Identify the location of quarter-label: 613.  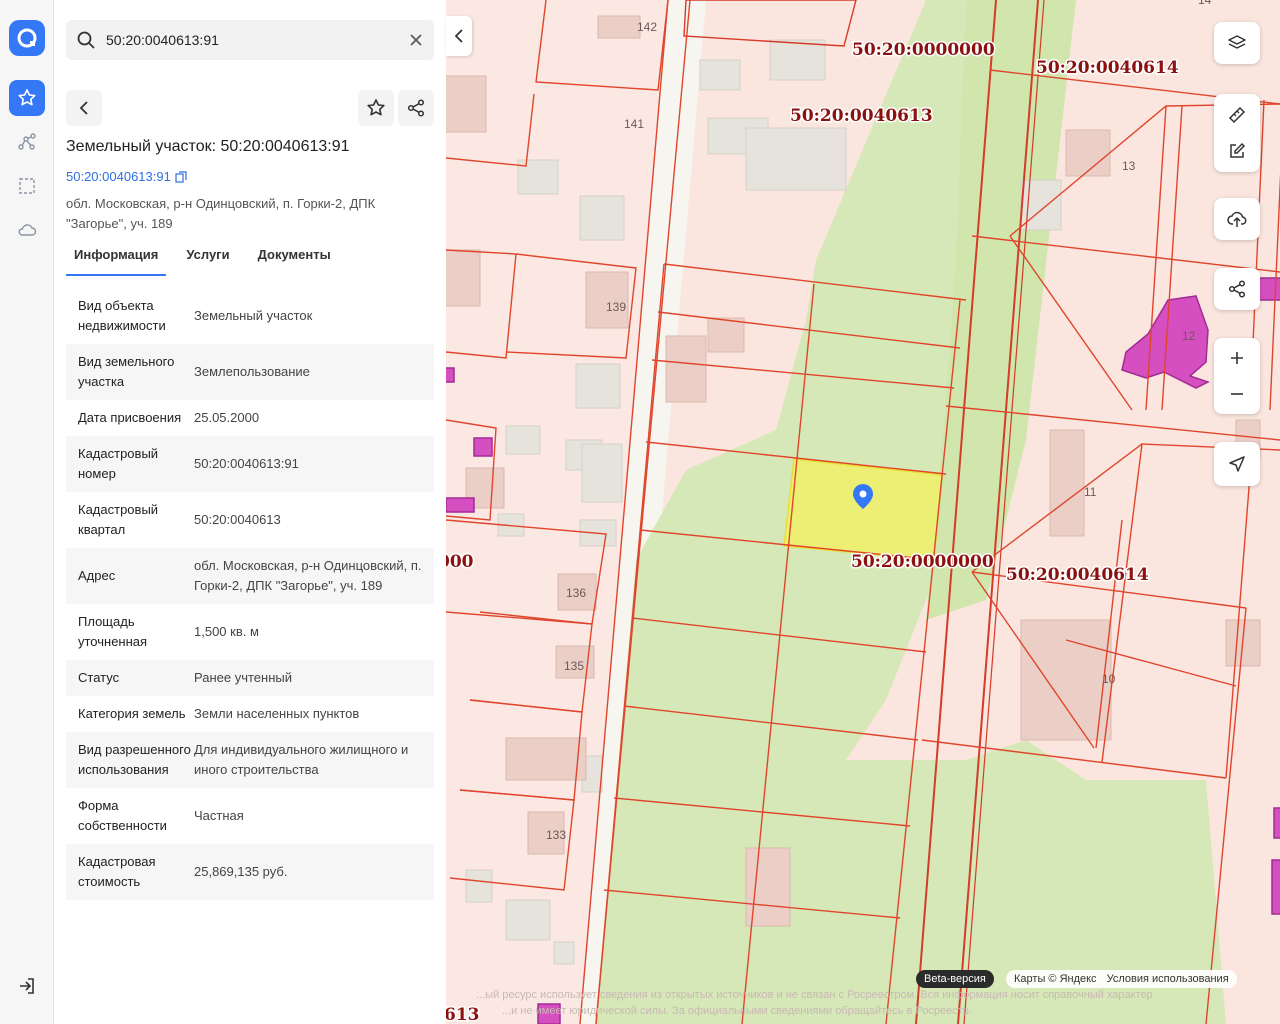
(463, 1014).